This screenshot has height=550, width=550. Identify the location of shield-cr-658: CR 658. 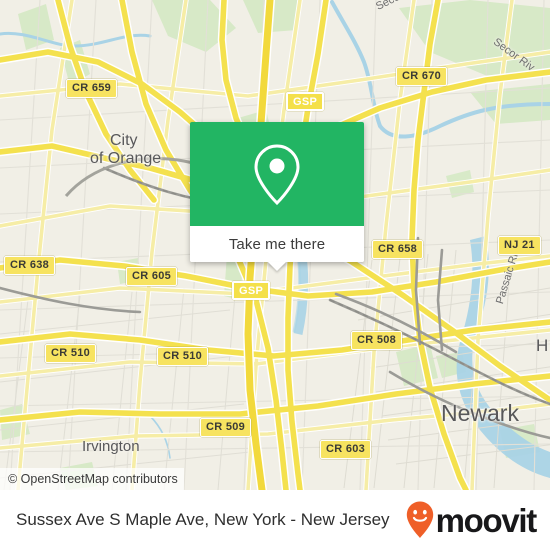
(398, 249).